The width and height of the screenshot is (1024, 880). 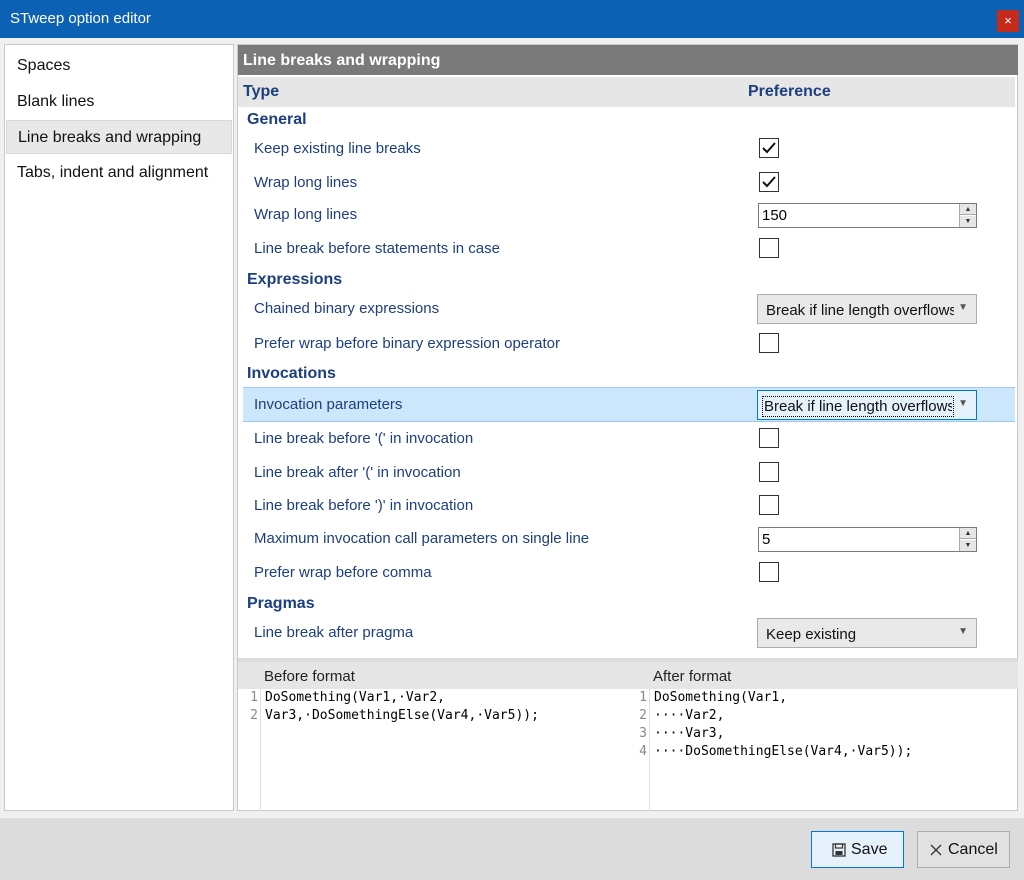 I want to click on option-label: Line break after pragma, so click(x=334, y=632).